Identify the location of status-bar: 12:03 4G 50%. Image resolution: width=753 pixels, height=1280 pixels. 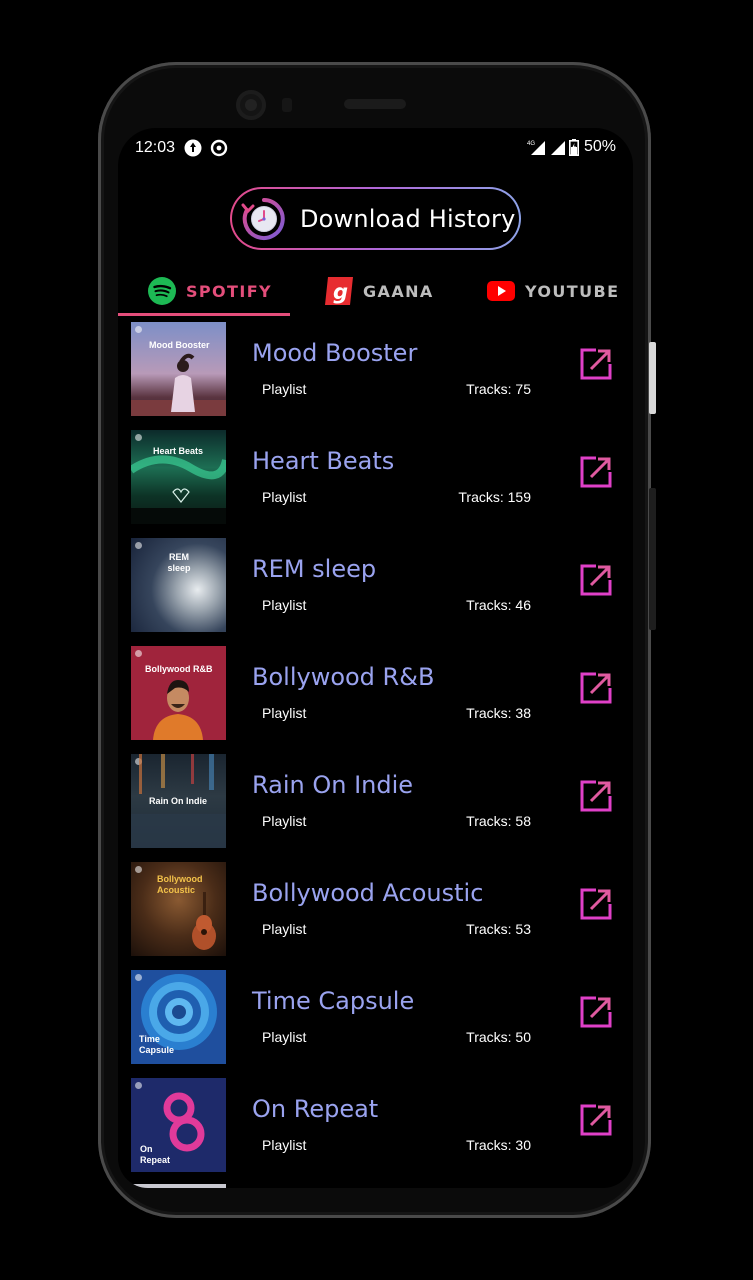
(375, 148).